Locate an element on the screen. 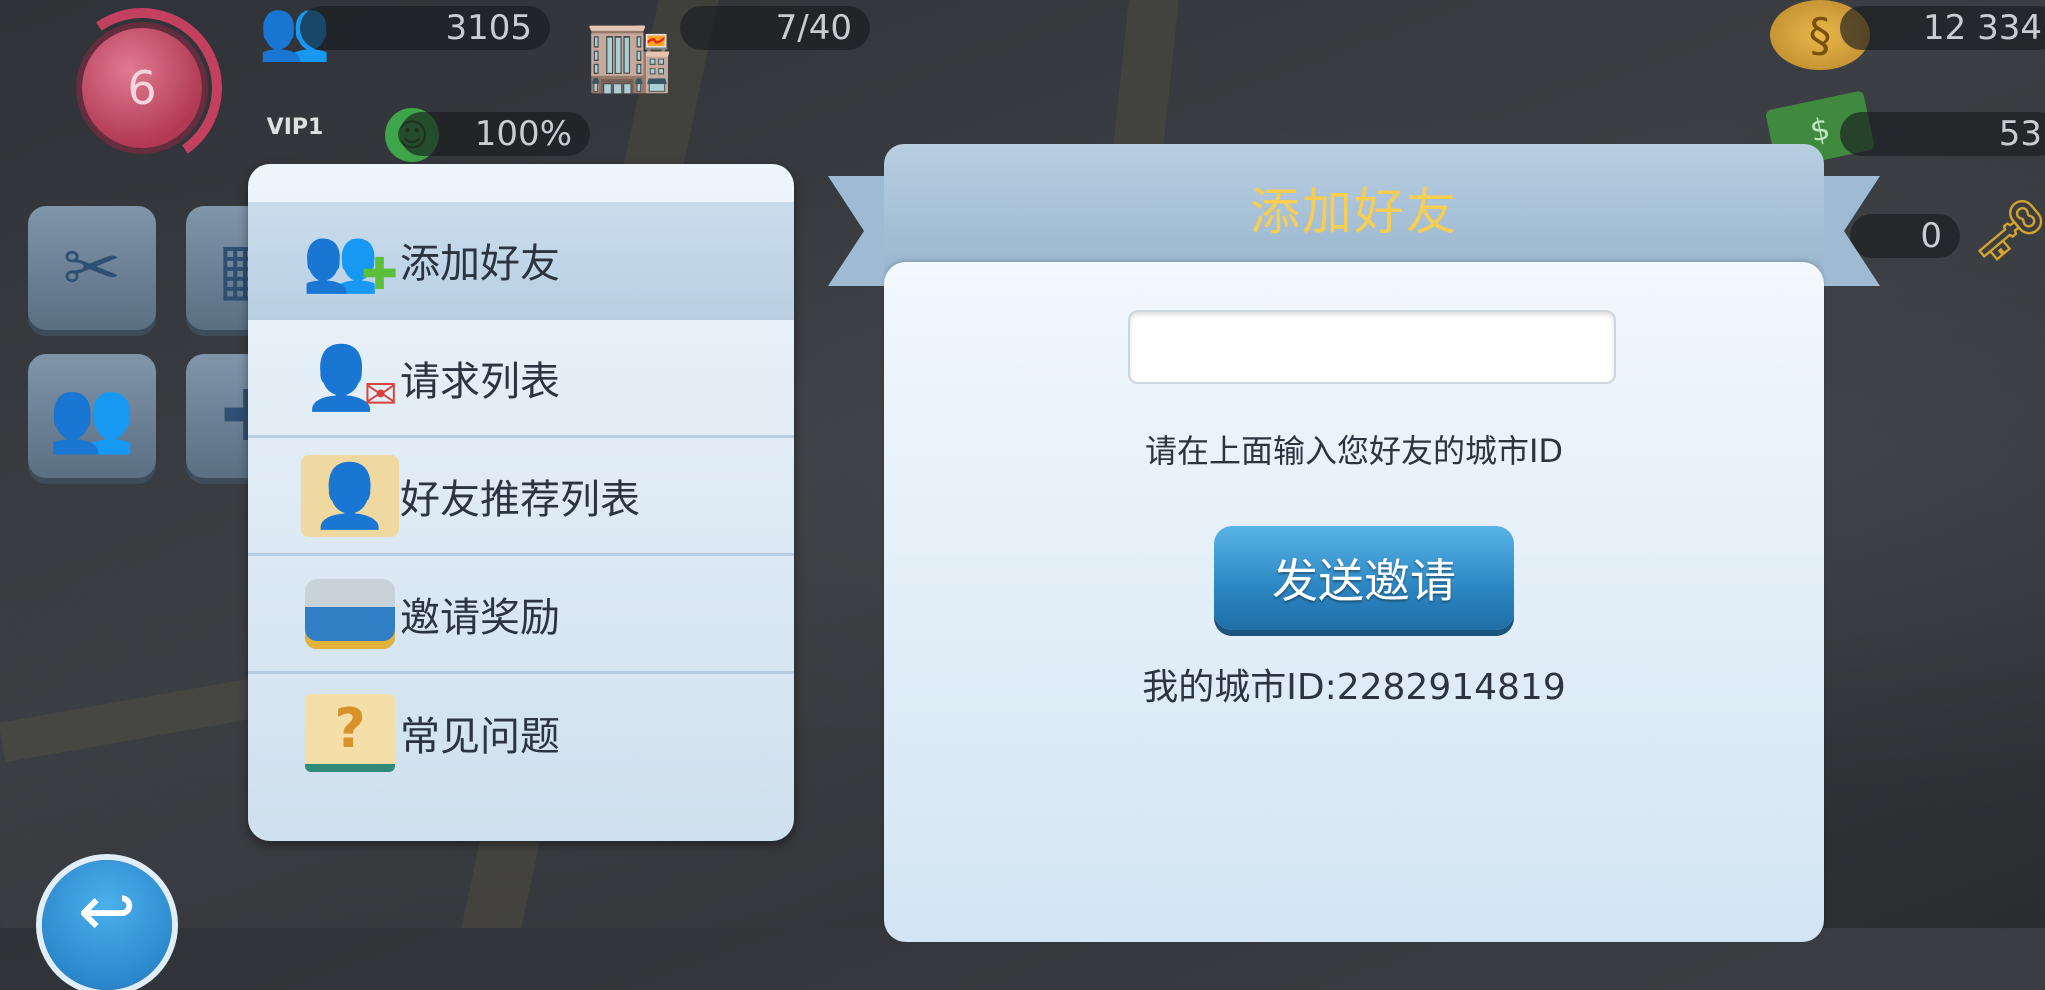 Image resolution: width=2045 pixels, height=990 pixels. vip-crown-icon: VIP1 is located at coordinates (295, 127).